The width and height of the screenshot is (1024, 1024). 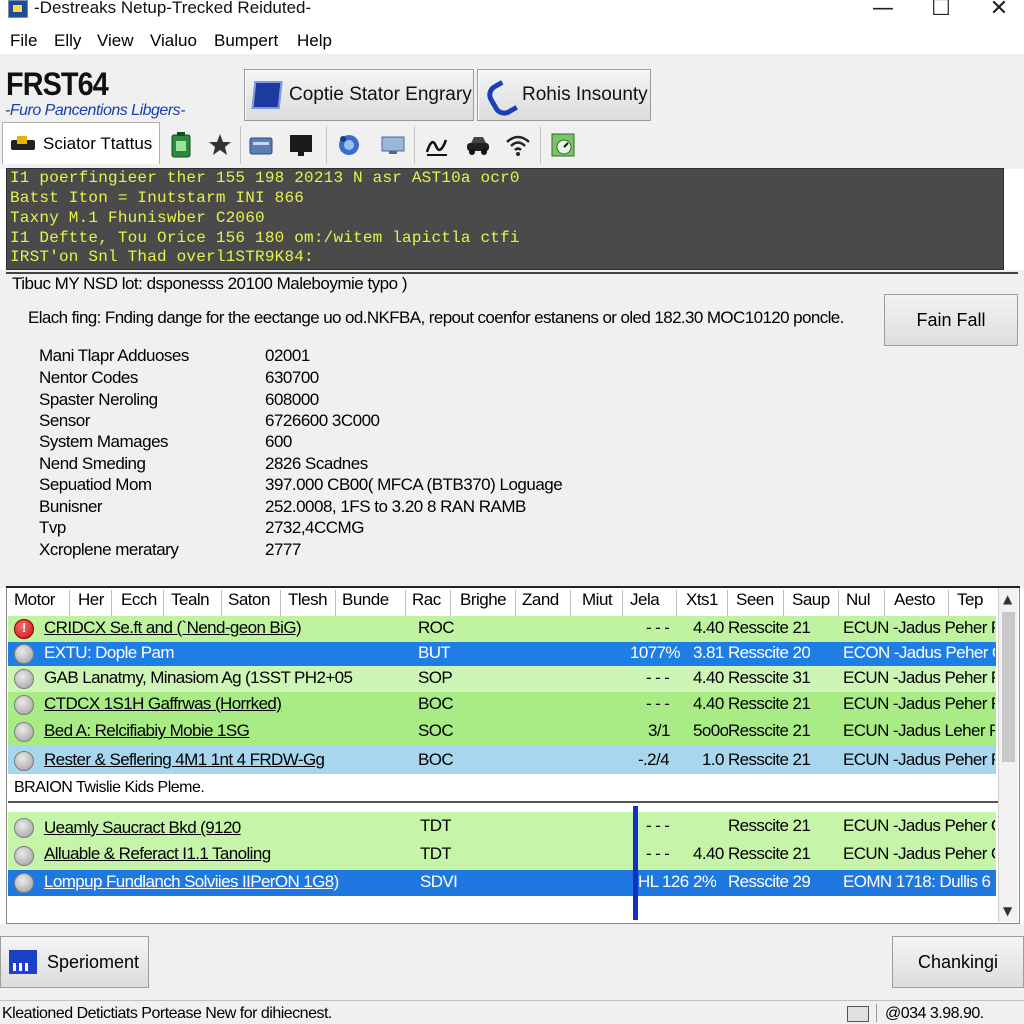 I want to click on battery-icon, so click(x=181, y=145).